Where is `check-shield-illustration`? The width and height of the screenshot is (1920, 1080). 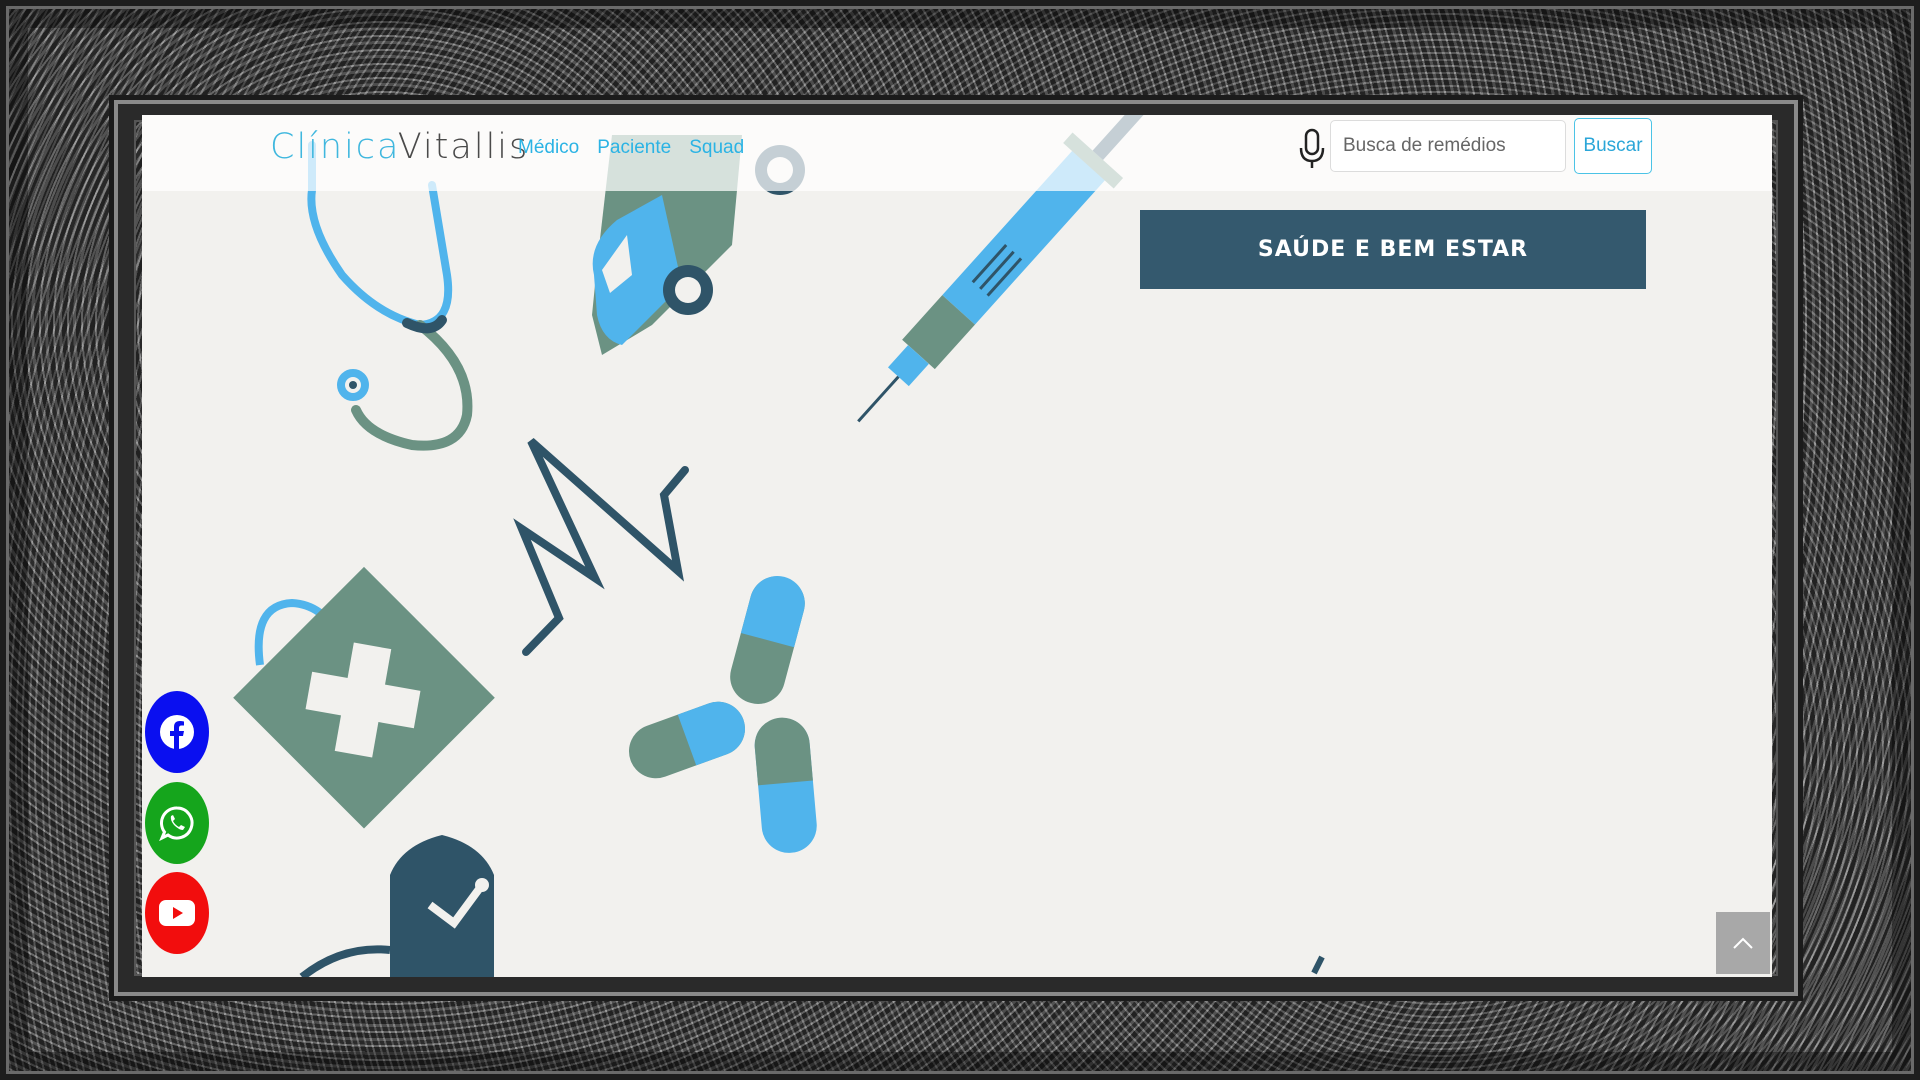
check-shield-illustration is located at coordinates (396, 906).